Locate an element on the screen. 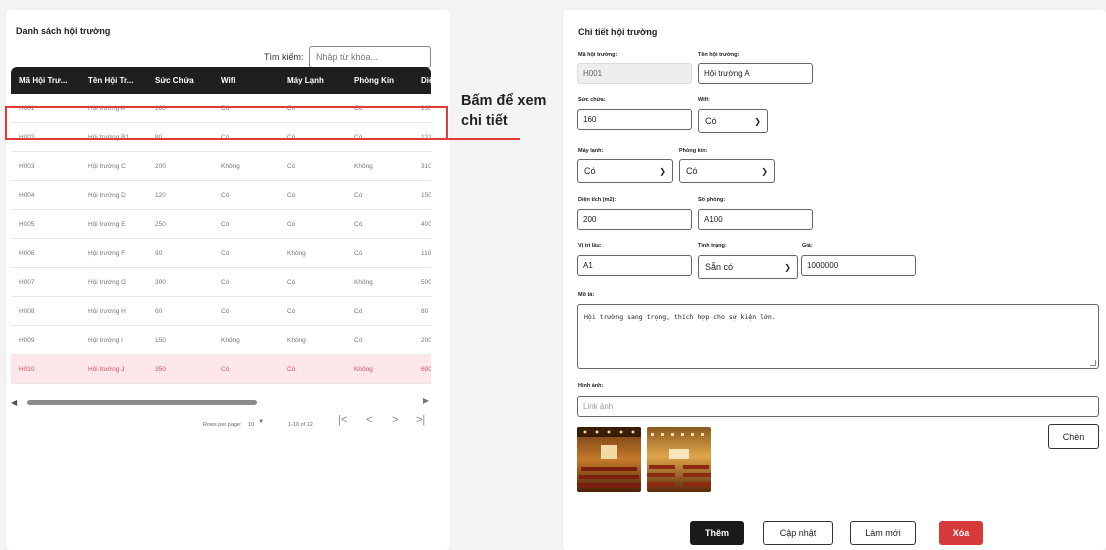  scrollbar-thumb is located at coordinates (142, 402).